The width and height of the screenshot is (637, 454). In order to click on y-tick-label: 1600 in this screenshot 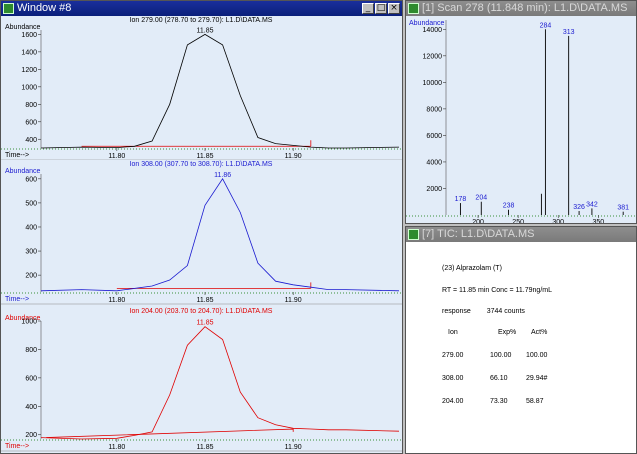, I will do `click(29, 35)`.